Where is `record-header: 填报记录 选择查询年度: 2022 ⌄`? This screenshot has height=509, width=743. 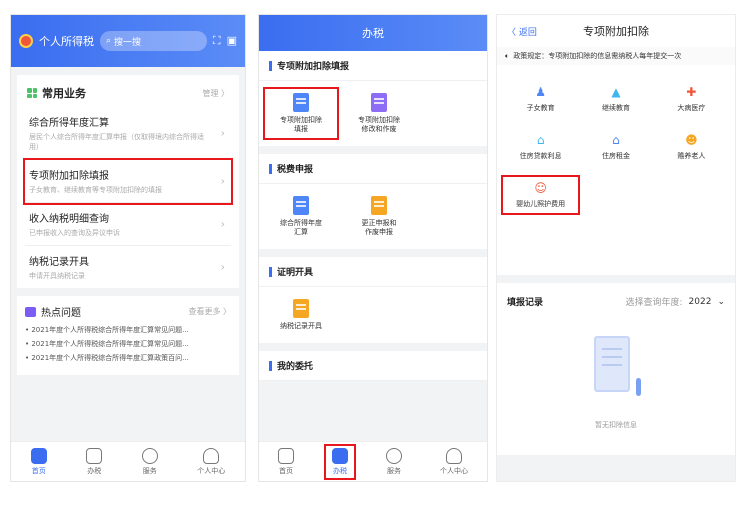
record-header: 填报记录 选择查询年度: 2022 ⌄ is located at coordinates (616, 301).